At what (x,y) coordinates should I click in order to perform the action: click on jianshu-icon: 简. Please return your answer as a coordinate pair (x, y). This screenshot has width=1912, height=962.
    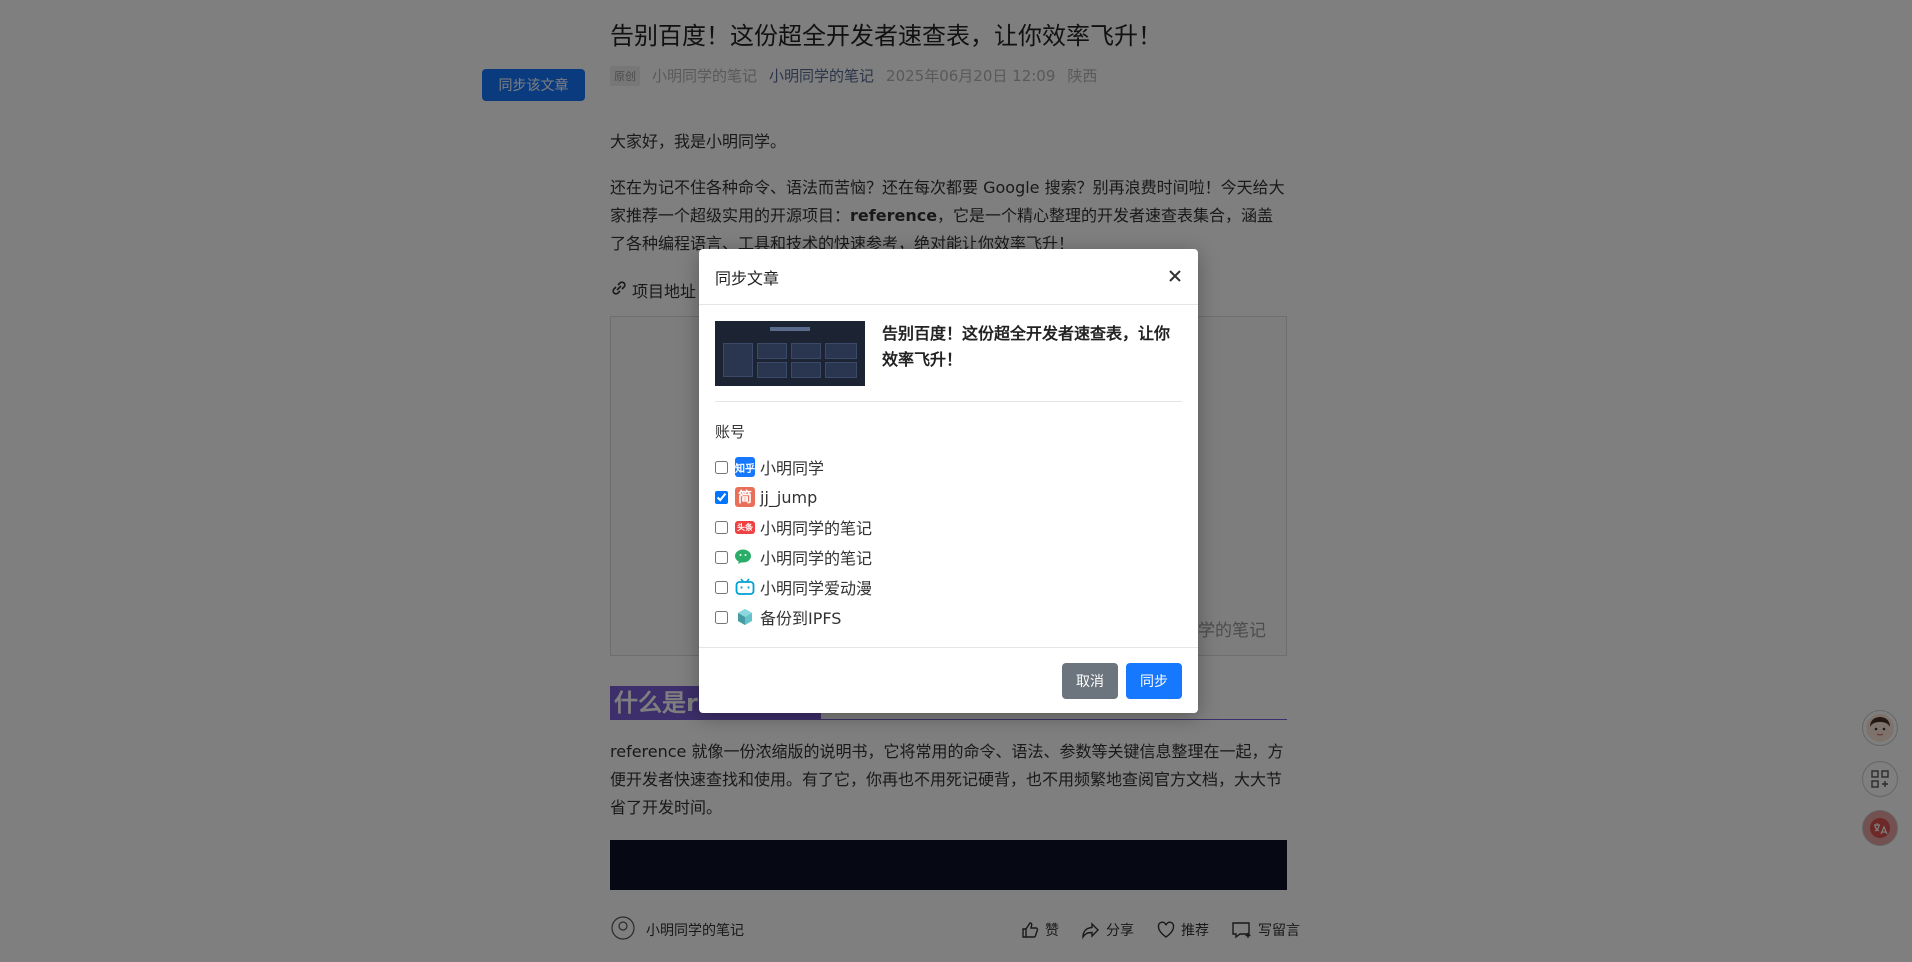
    Looking at the image, I should click on (745, 497).